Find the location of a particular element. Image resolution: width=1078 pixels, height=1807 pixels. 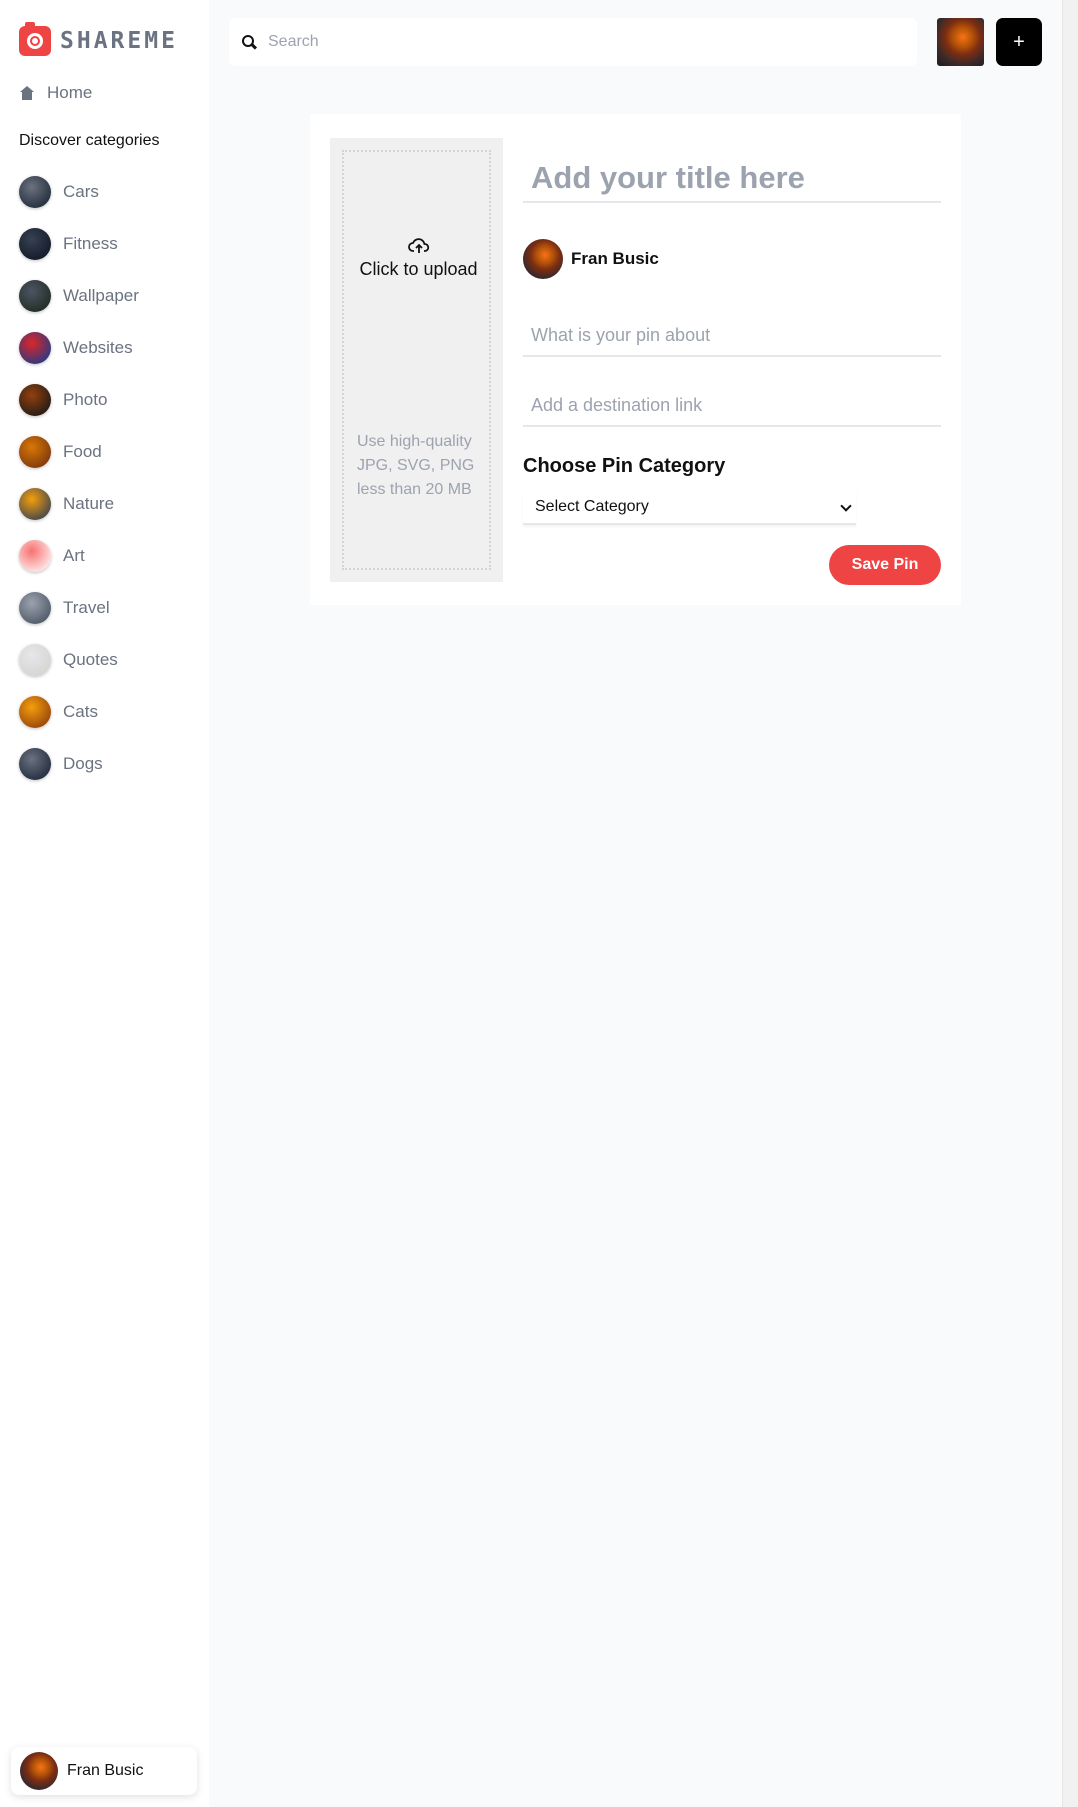

sidebar-item-label: Cats is located at coordinates (80, 711).